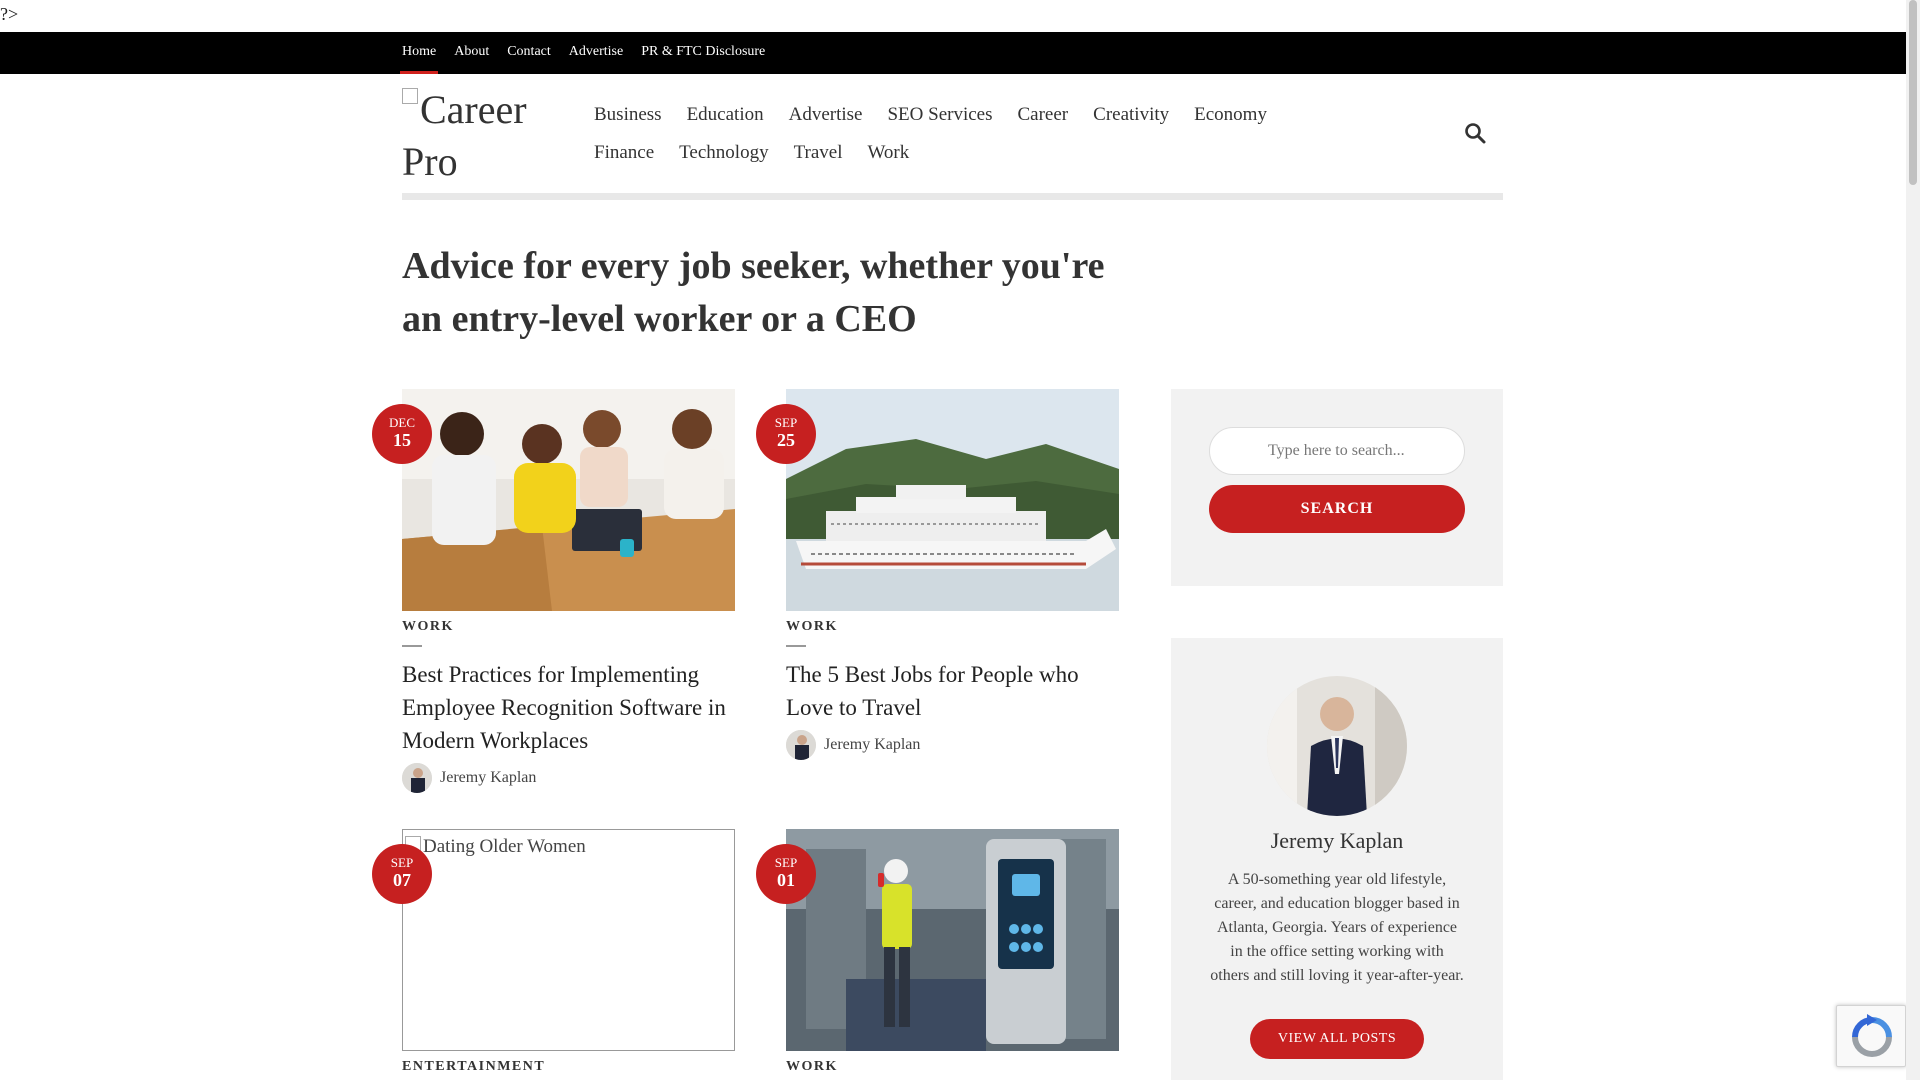 This screenshot has width=1920, height=1080. Describe the element at coordinates (9, 14) in the screenshot. I see `php-artifact-text: ?>` at that location.